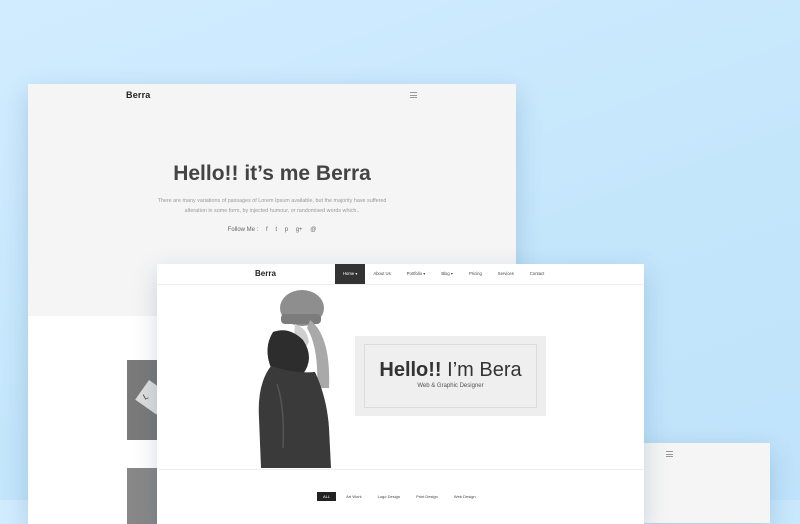 This screenshot has height=524, width=800. Describe the element at coordinates (350, 274) in the screenshot. I see `nav-item-home: Home ▾` at that location.